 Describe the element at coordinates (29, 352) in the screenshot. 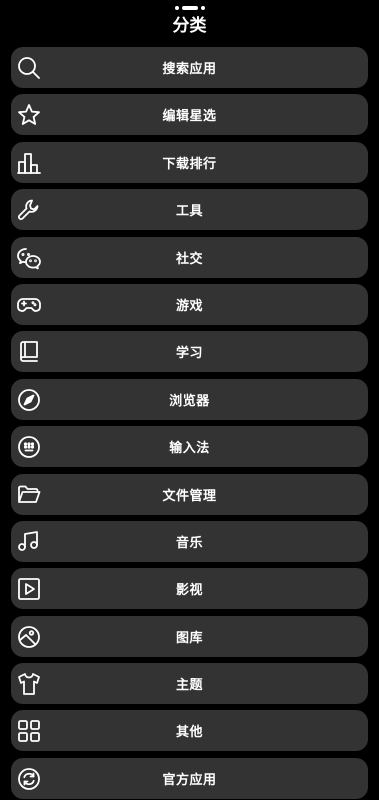

I see `book-icon` at that location.